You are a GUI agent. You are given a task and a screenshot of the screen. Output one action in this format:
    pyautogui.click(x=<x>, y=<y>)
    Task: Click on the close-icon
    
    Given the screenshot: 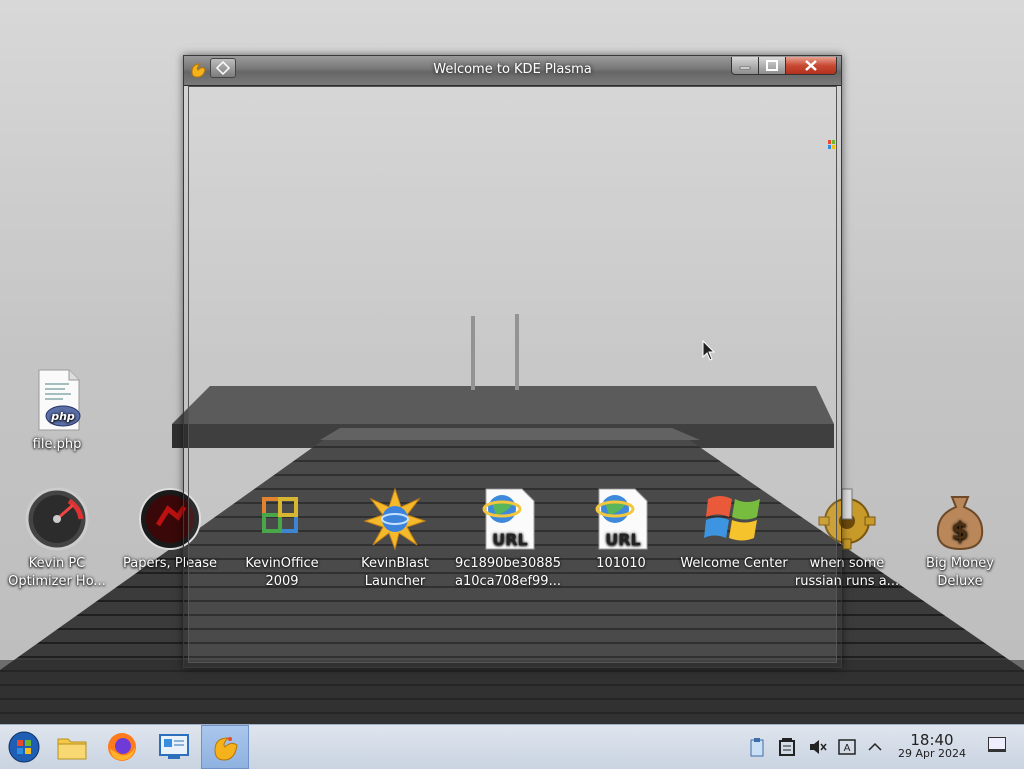 What is the action you would take?
    pyautogui.click(x=811, y=65)
    